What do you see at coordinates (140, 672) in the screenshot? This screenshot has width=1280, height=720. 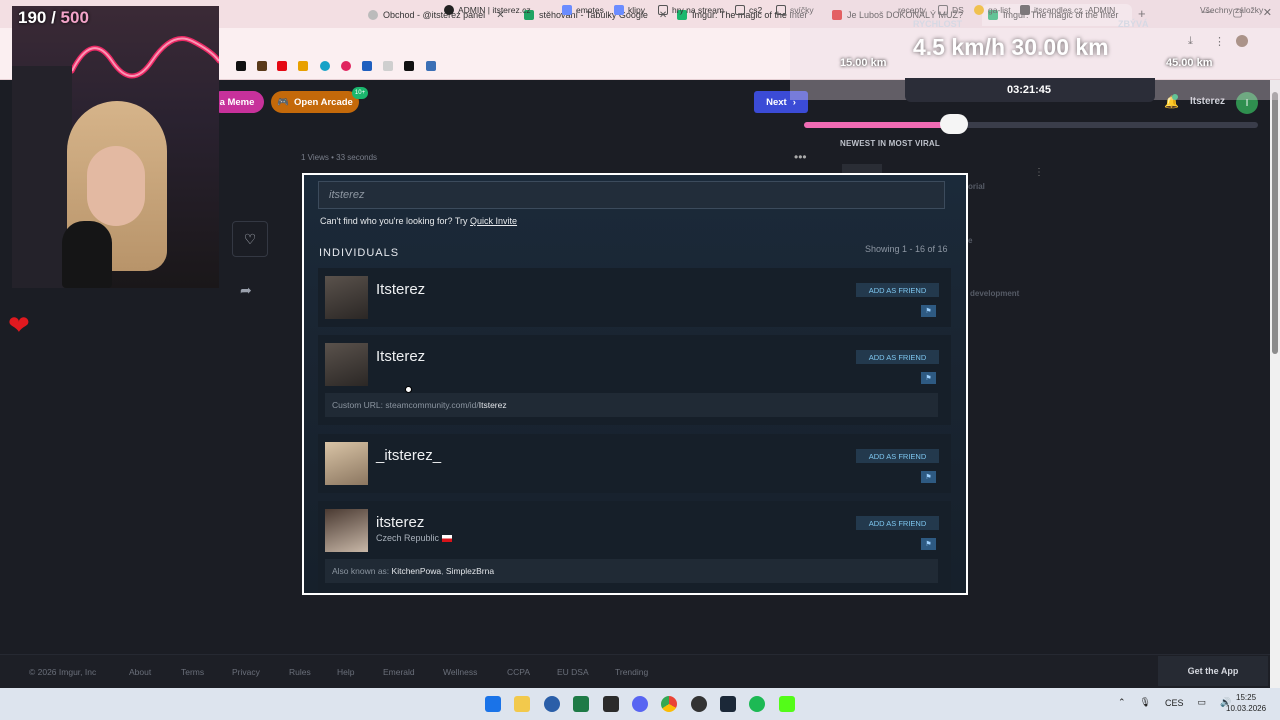 I see `footer-link-about: About` at bounding box center [140, 672].